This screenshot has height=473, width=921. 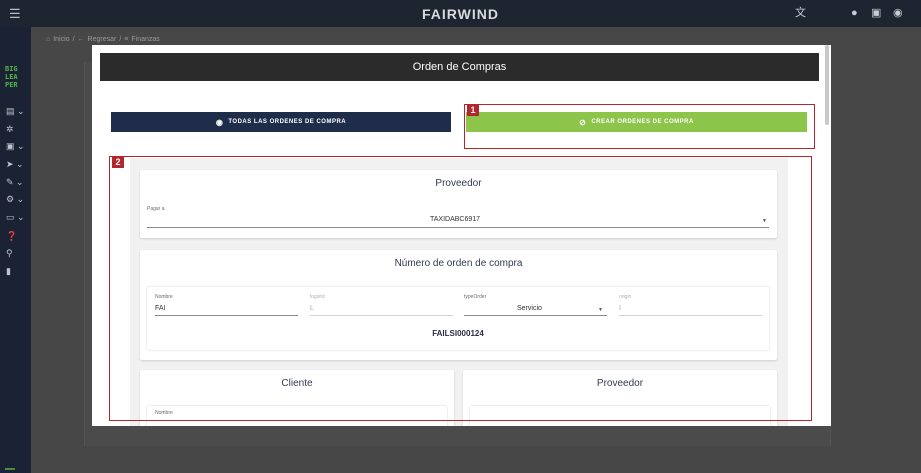 I want to click on sidebar-item-help-icon: ❓, so click(x=11, y=236).